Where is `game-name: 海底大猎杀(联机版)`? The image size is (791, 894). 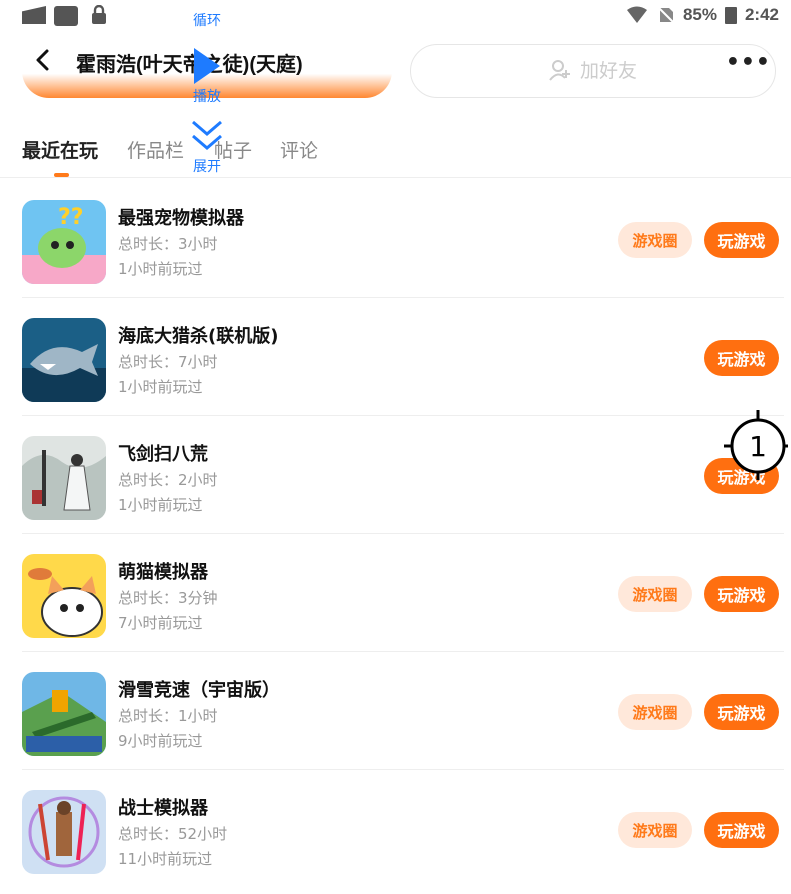 game-name: 海底大猎杀(联机版) is located at coordinates (198, 336).